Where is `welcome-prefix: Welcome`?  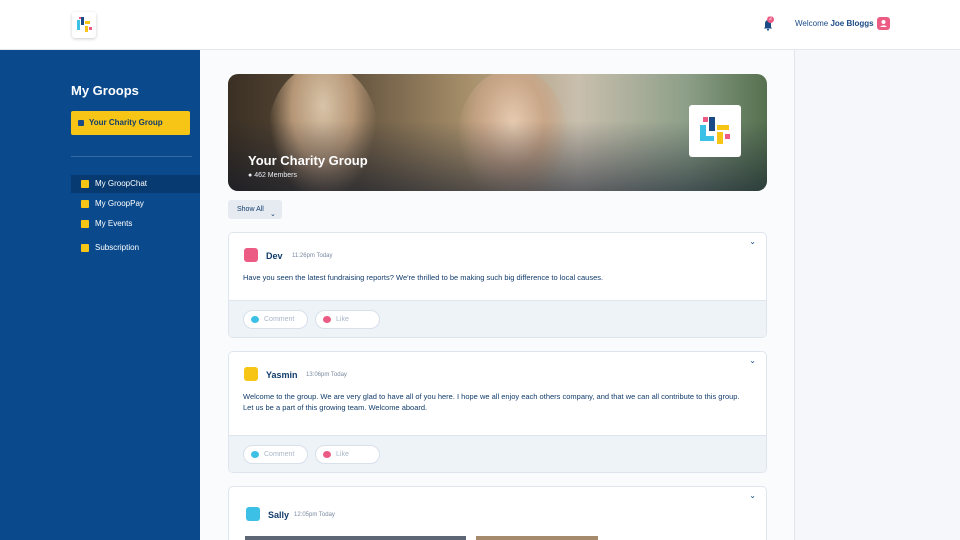
welcome-prefix: Welcome is located at coordinates (812, 23).